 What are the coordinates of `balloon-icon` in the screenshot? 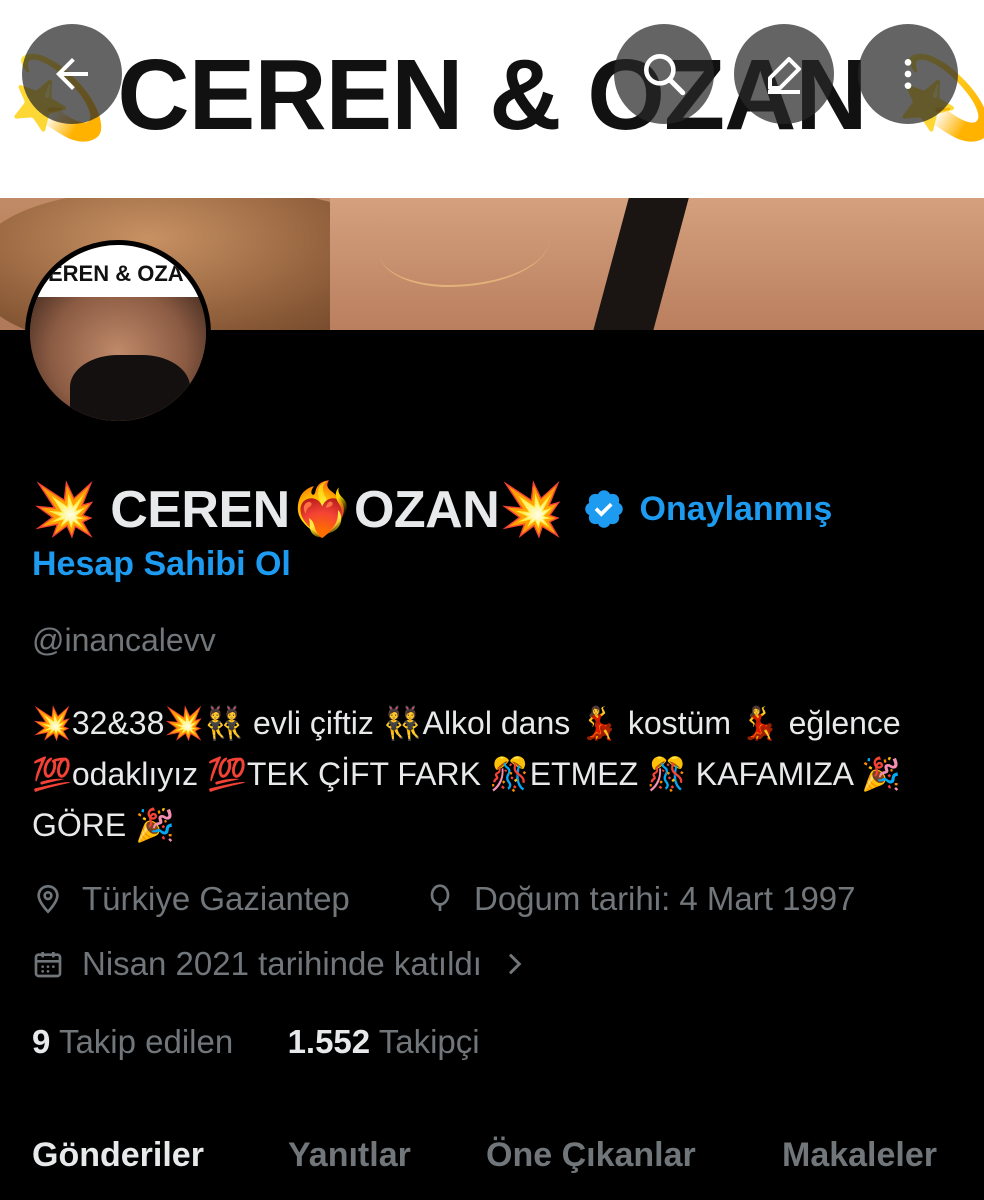 It's located at (440, 897).